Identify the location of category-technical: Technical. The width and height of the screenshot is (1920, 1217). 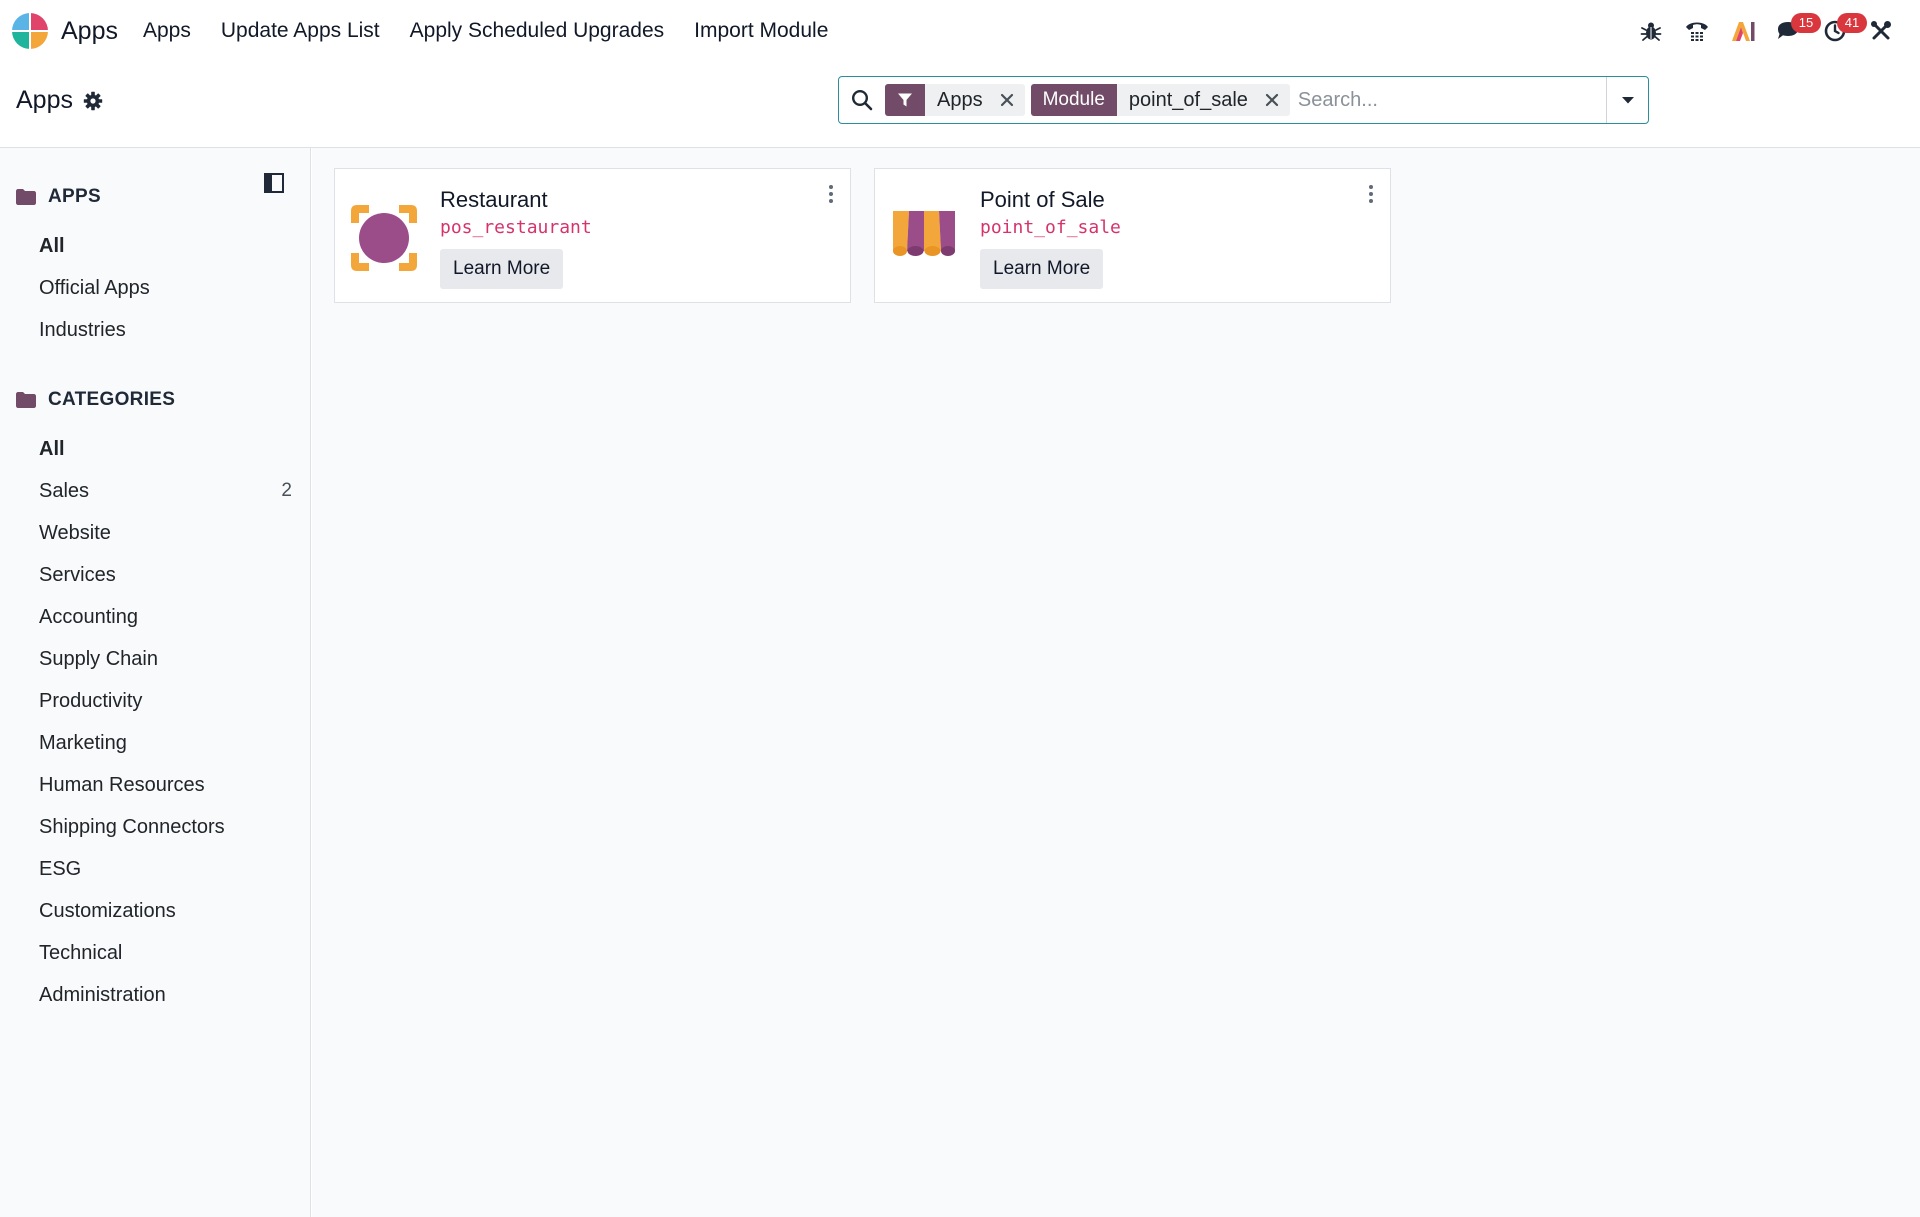
(166, 953).